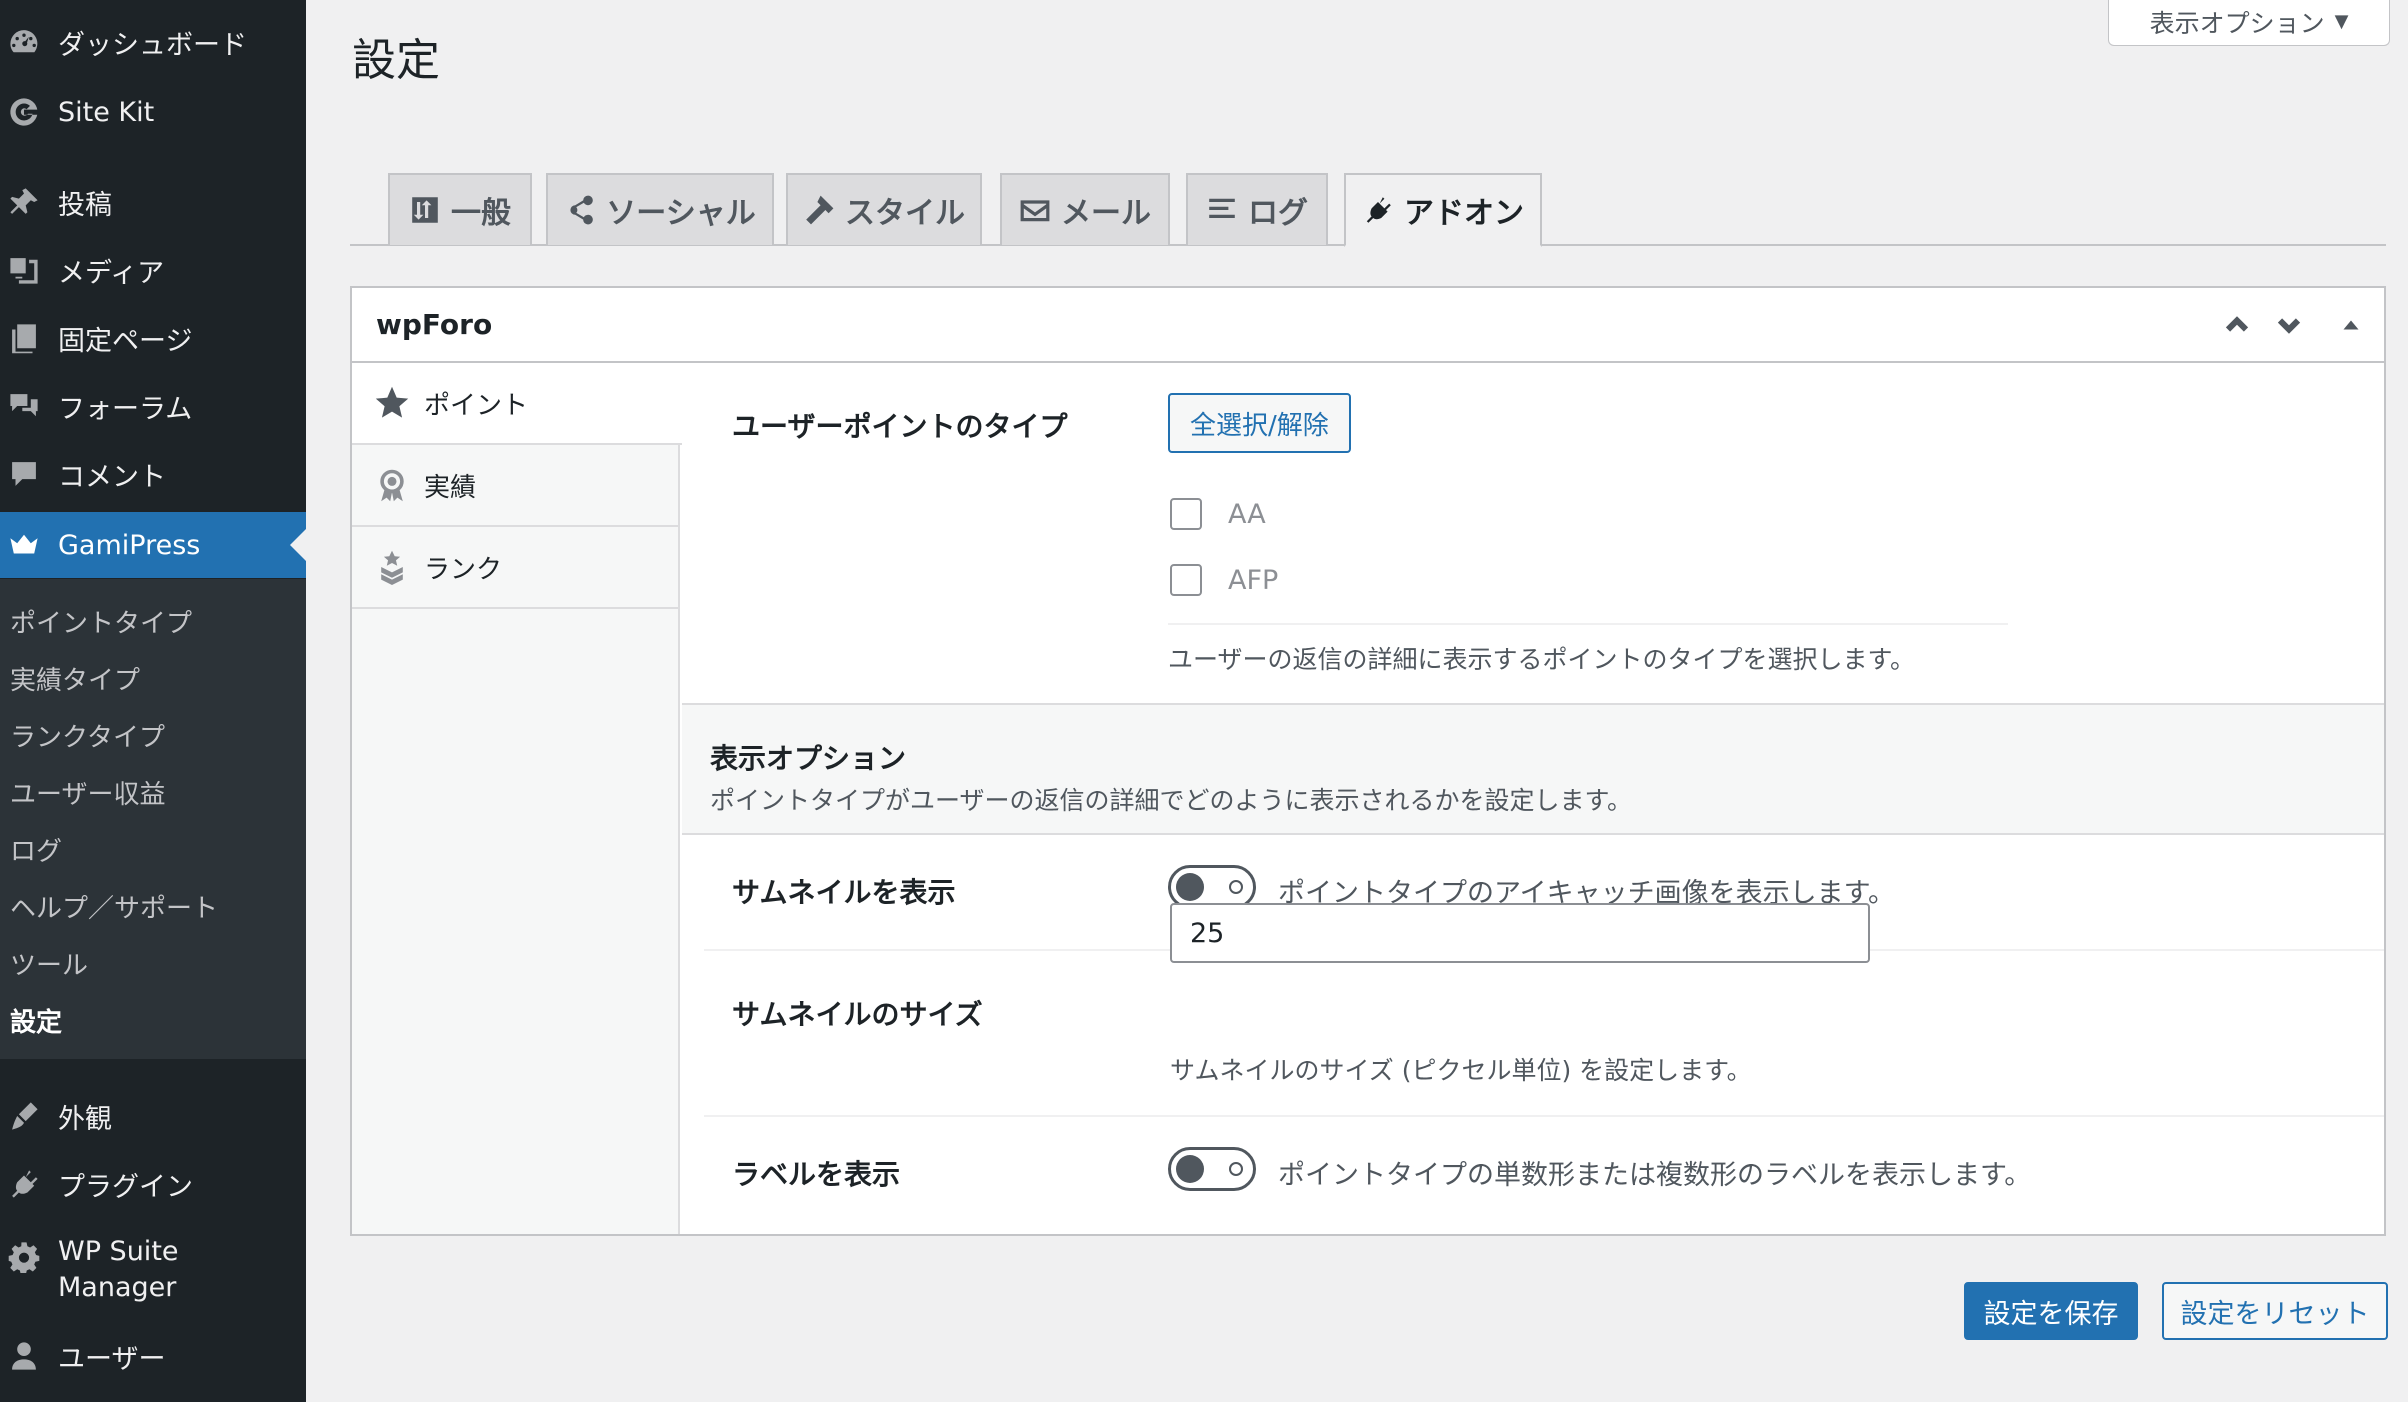 Image resolution: width=2408 pixels, height=1402 pixels. What do you see at coordinates (125, 341) in the screenshot?
I see `sidebar-item-label: 固定ページ` at bounding box center [125, 341].